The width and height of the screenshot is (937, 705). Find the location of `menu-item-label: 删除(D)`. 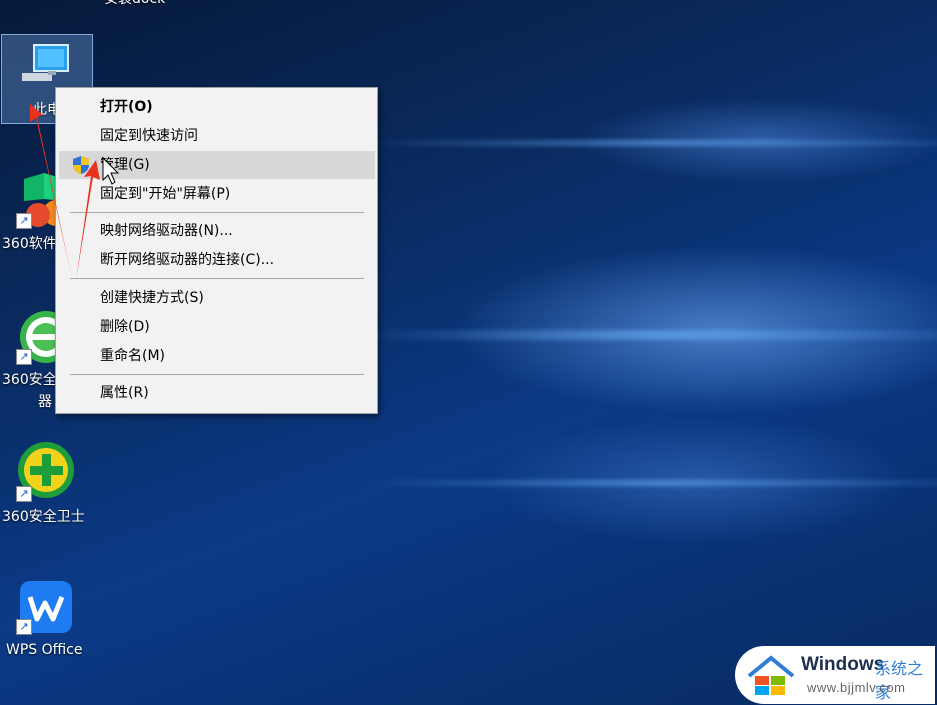

menu-item-label: 删除(D) is located at coordinates (125, 327).